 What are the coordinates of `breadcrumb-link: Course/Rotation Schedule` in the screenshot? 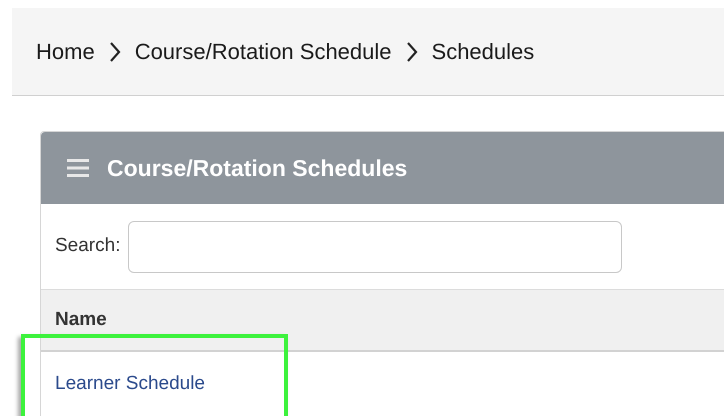 It's located at (263, 51).